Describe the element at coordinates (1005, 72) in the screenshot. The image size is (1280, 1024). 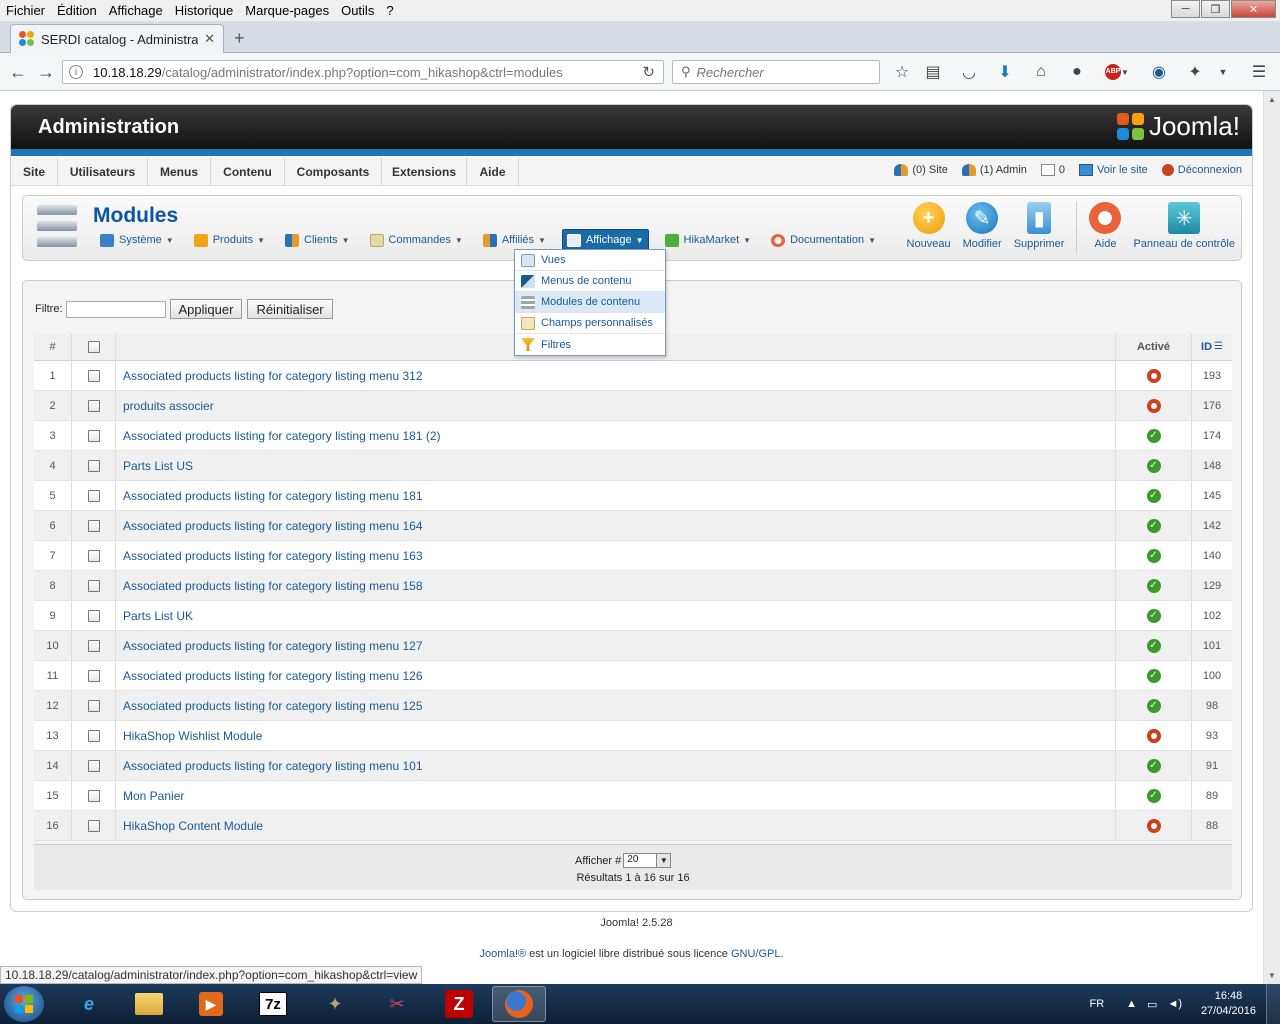
I see `download-icon: ⬇` at that location.